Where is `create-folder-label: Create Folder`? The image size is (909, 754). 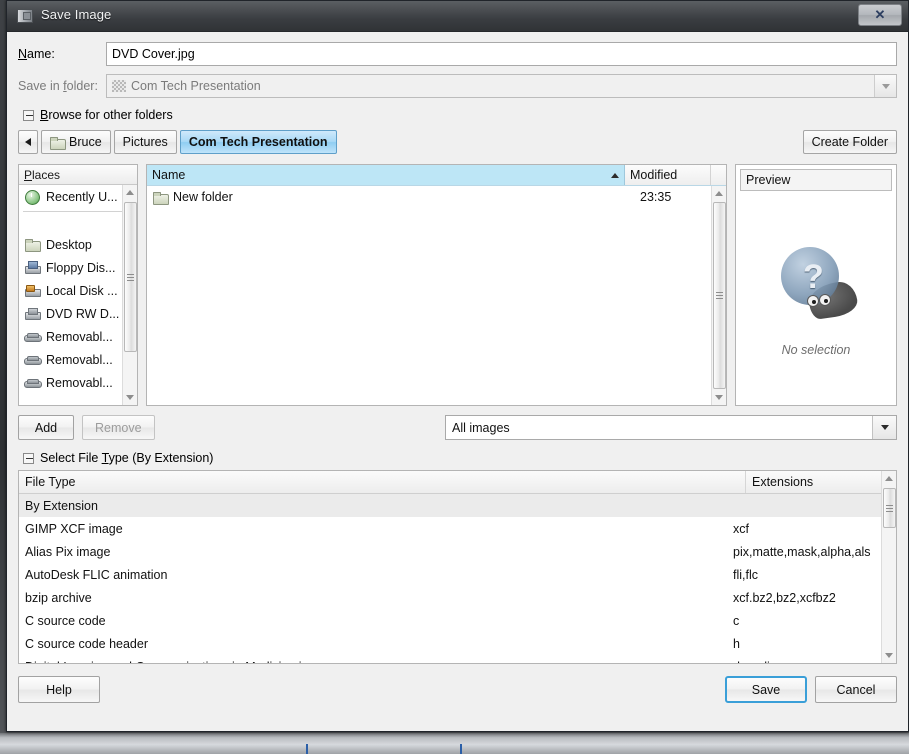 create-folder-label: Create Folder is located at coordinates (849, 142).